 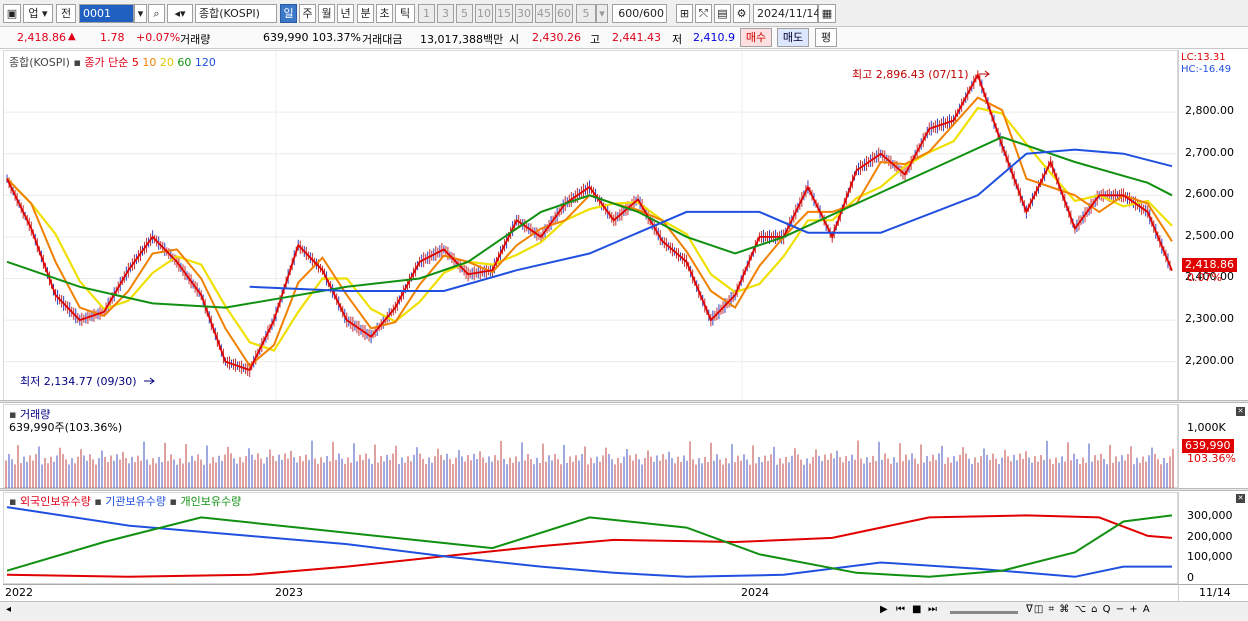 I want to click on stop-icon: ■, so click(x=916, y=609).